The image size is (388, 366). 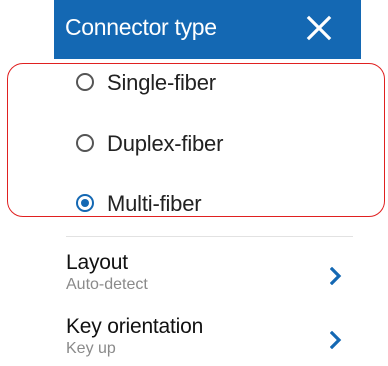 I want to click on key-orientation-value: Key up, so click(x=91, y=348).